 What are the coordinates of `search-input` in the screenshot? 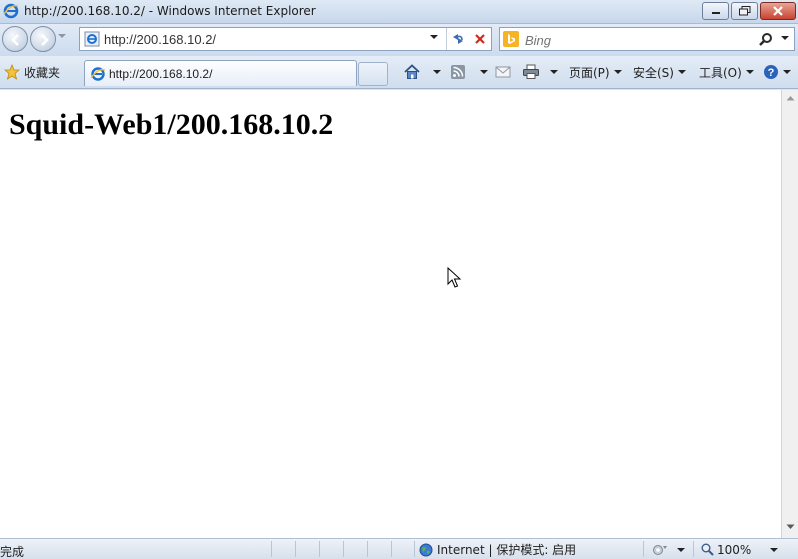 It's located at (635, 40).